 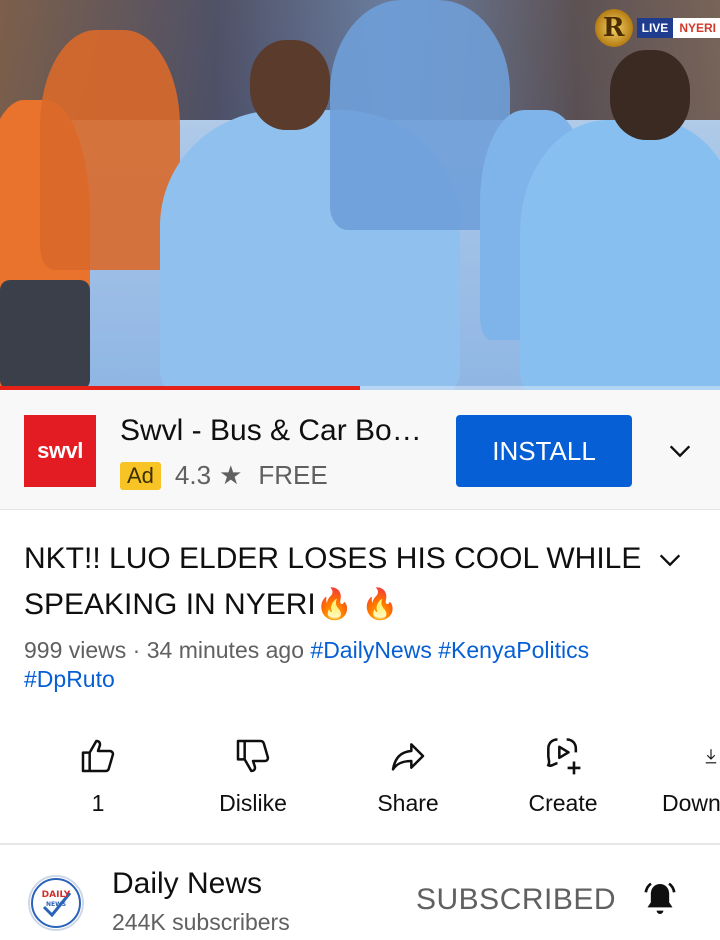 I want to click on hashtag-link: #DpRuto, so click(x=69, y=679).